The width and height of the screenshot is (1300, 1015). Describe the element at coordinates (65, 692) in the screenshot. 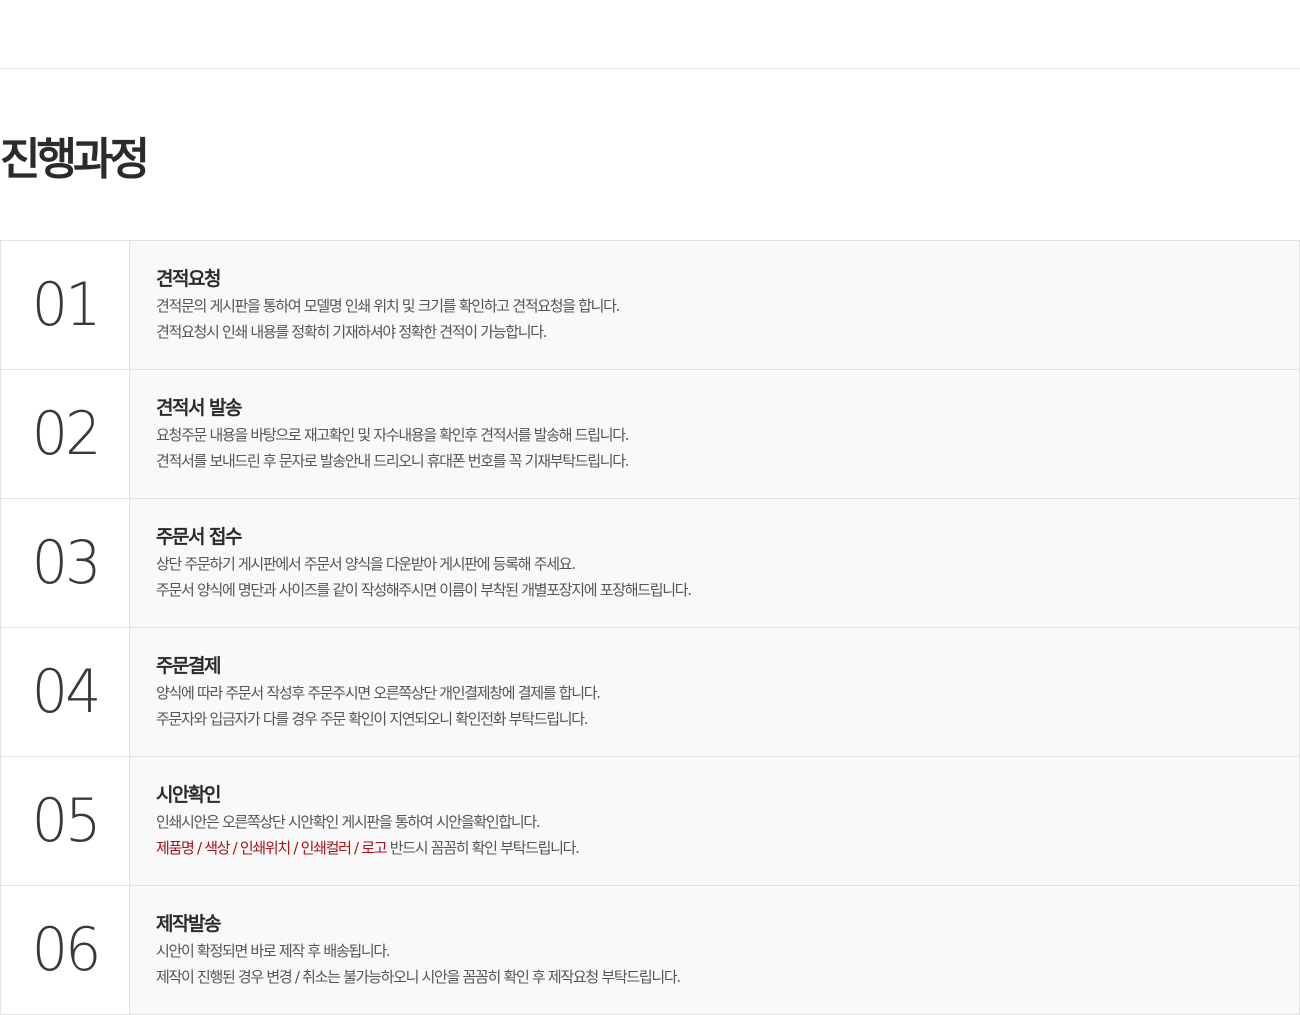

I see `step-number: 04` at that location.